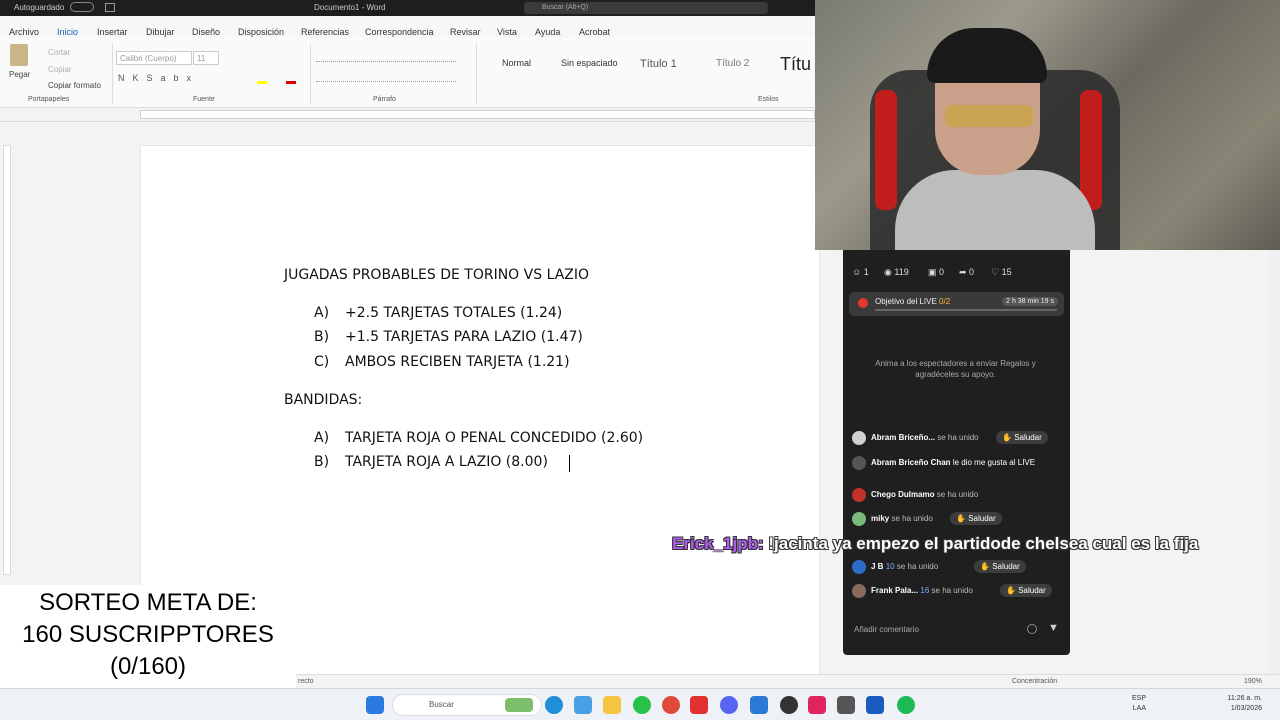 The width and height of the screenshot is (1280, 720). Describe the element at coordinates (399, 32) in the screenshot. I see `tab-correspondencia: Correspondencia` at that location.